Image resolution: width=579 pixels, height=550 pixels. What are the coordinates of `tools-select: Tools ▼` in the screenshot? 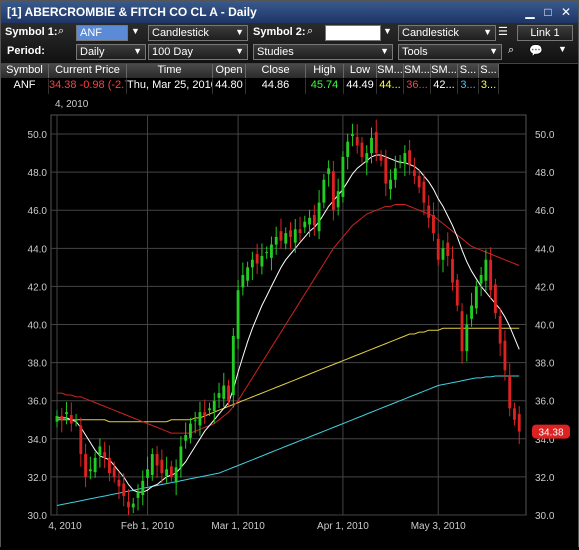 It's located at (450, 52).